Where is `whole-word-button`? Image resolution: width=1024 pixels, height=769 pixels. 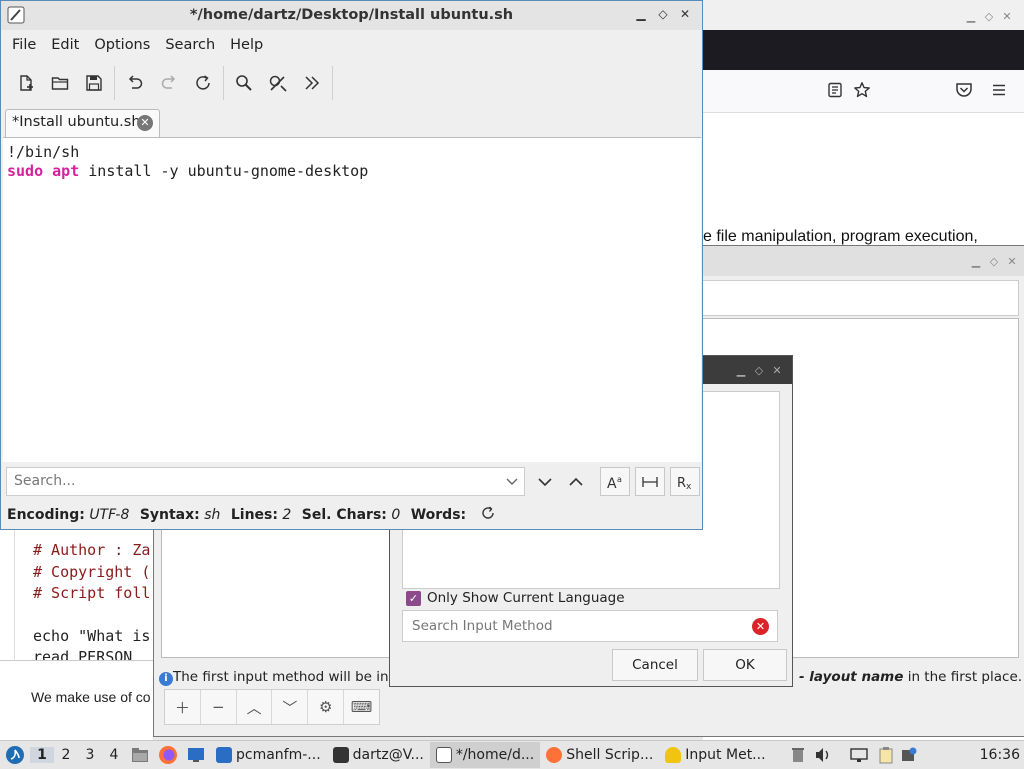
whole-word-button is located at coordinates (650, 481).